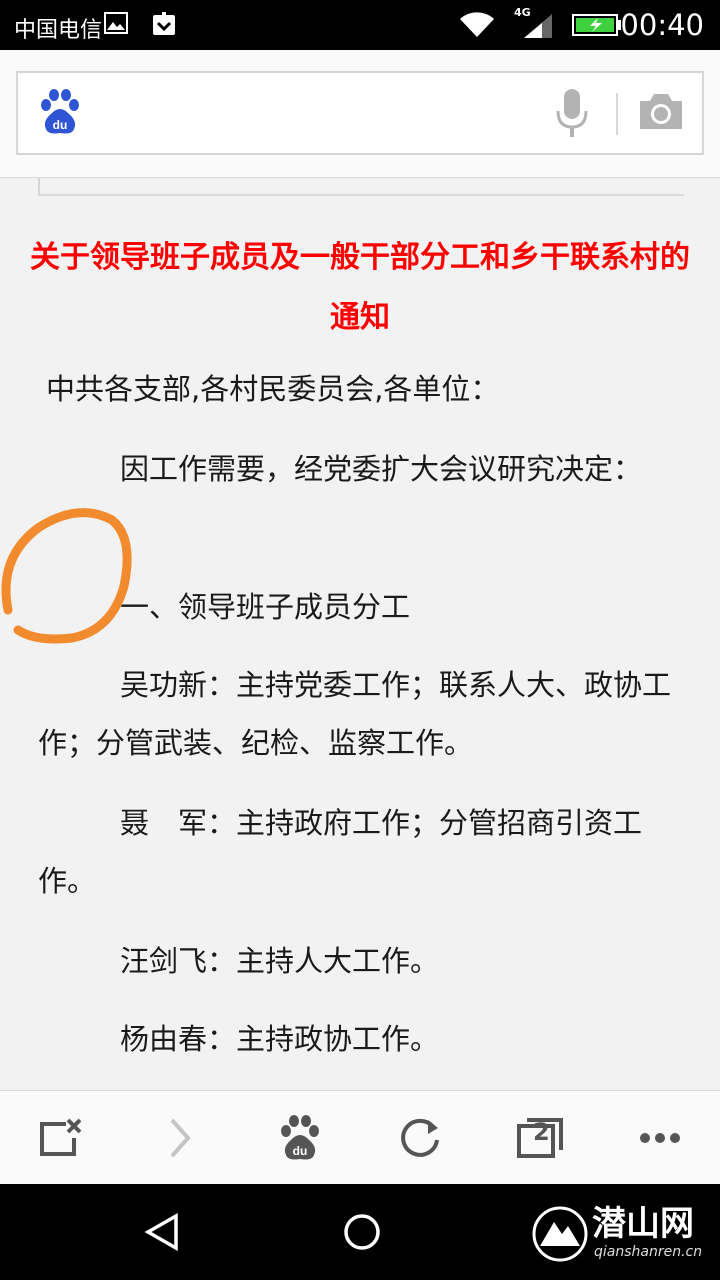 The width and height of the screenshot is (720, 1280). Describe the element at coordinates (39, 186) in the screenshot. I see `content-frame-edge` at that location.